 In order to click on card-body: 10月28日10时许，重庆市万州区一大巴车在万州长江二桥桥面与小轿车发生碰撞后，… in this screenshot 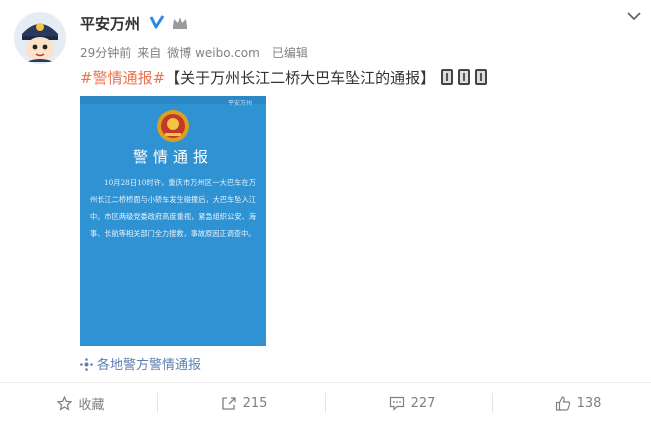, I will do `click(173, 208)`.